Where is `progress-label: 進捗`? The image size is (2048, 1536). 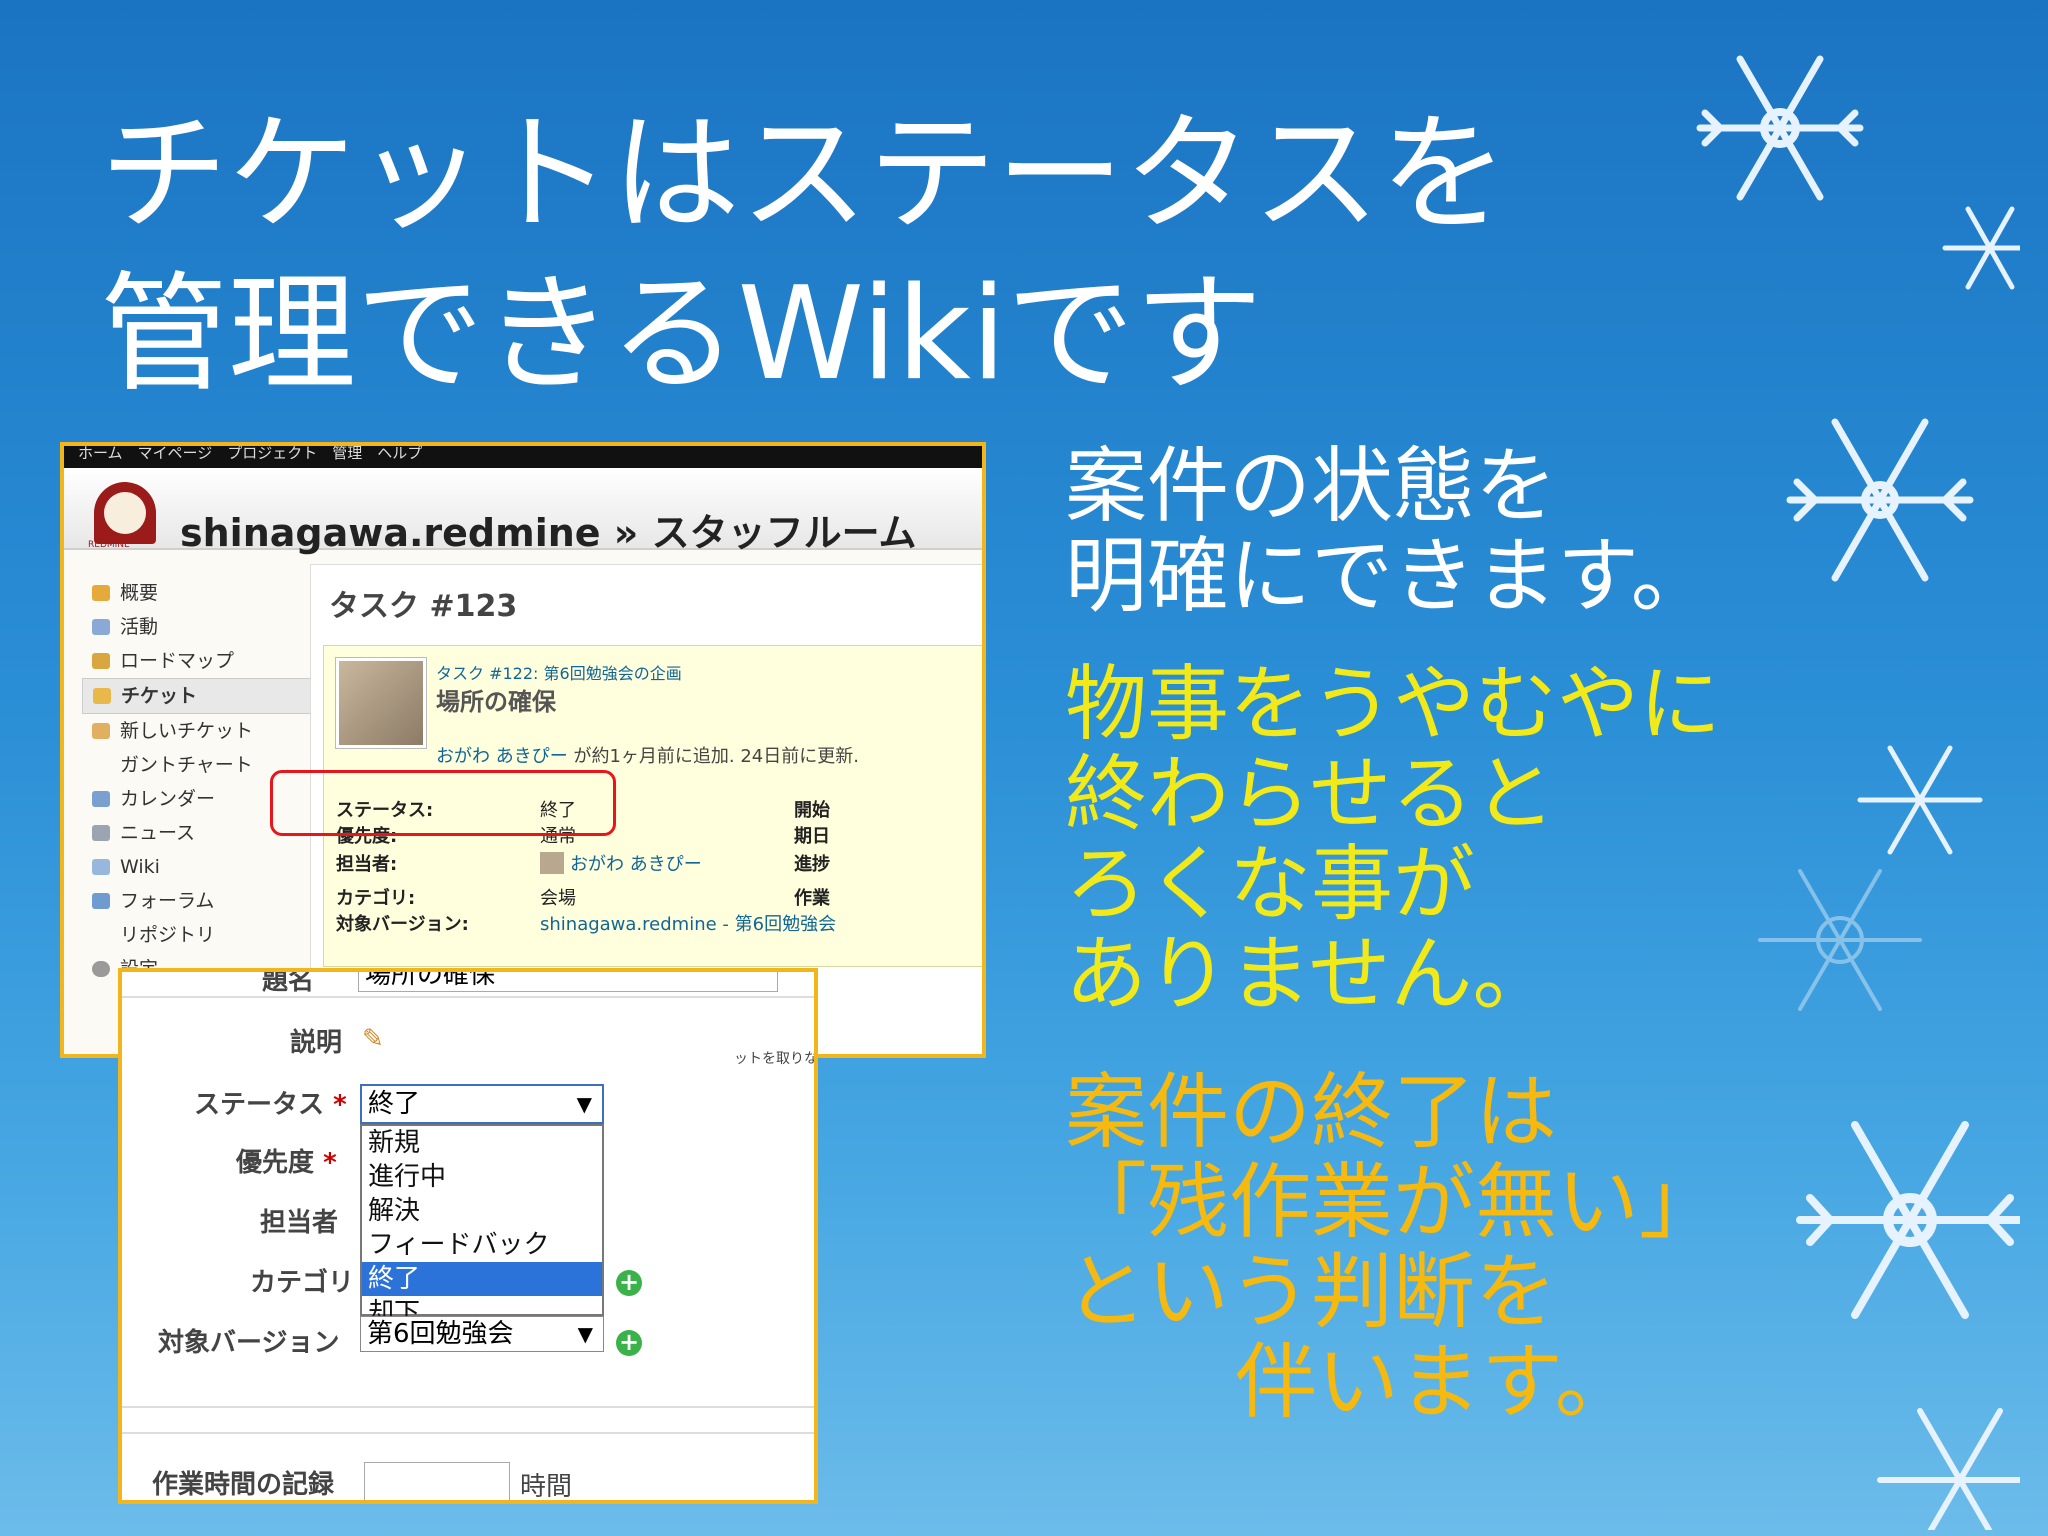 progress-label: 進捗 is located at coordinates (812, 864).